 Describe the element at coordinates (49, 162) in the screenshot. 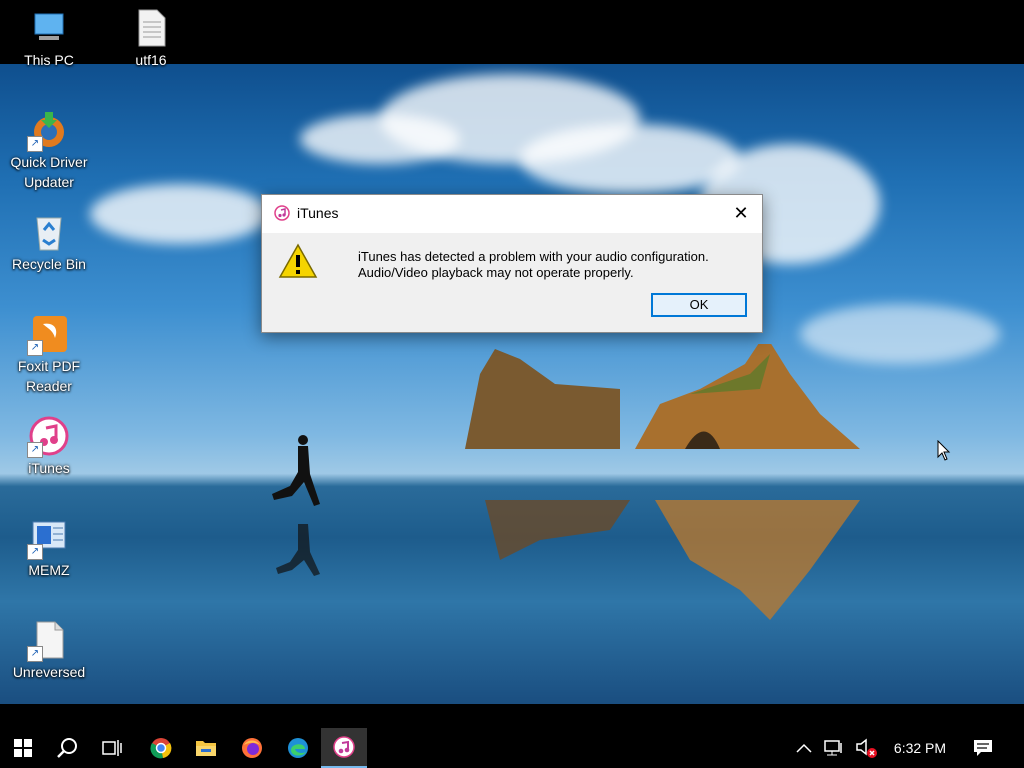

I see `desktop-icon-label-line1: Quick Driver` at that location.